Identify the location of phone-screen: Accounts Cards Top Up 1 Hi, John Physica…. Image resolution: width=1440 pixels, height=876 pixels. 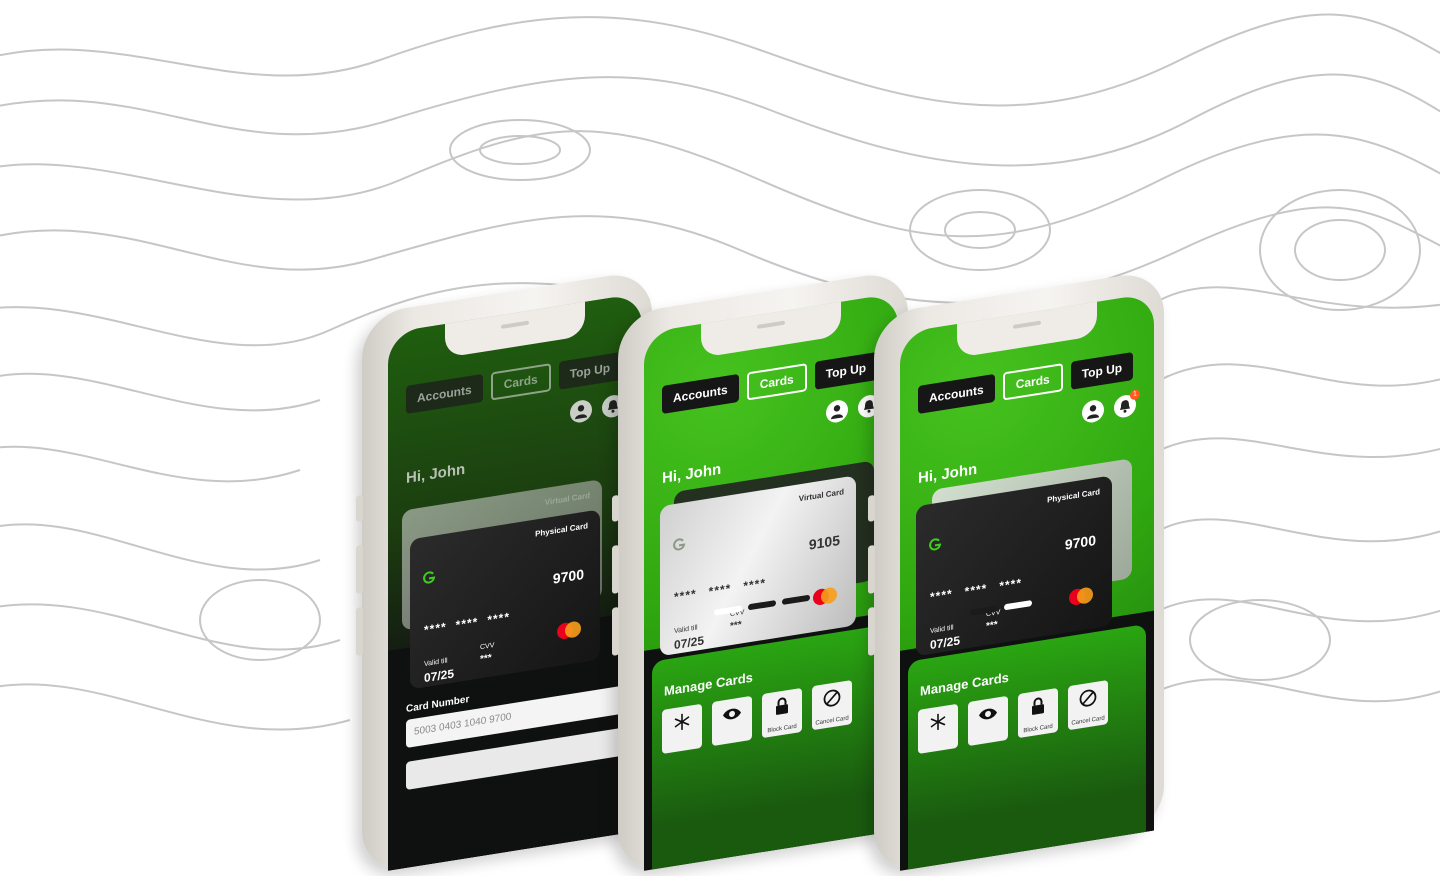
(1027, 581).